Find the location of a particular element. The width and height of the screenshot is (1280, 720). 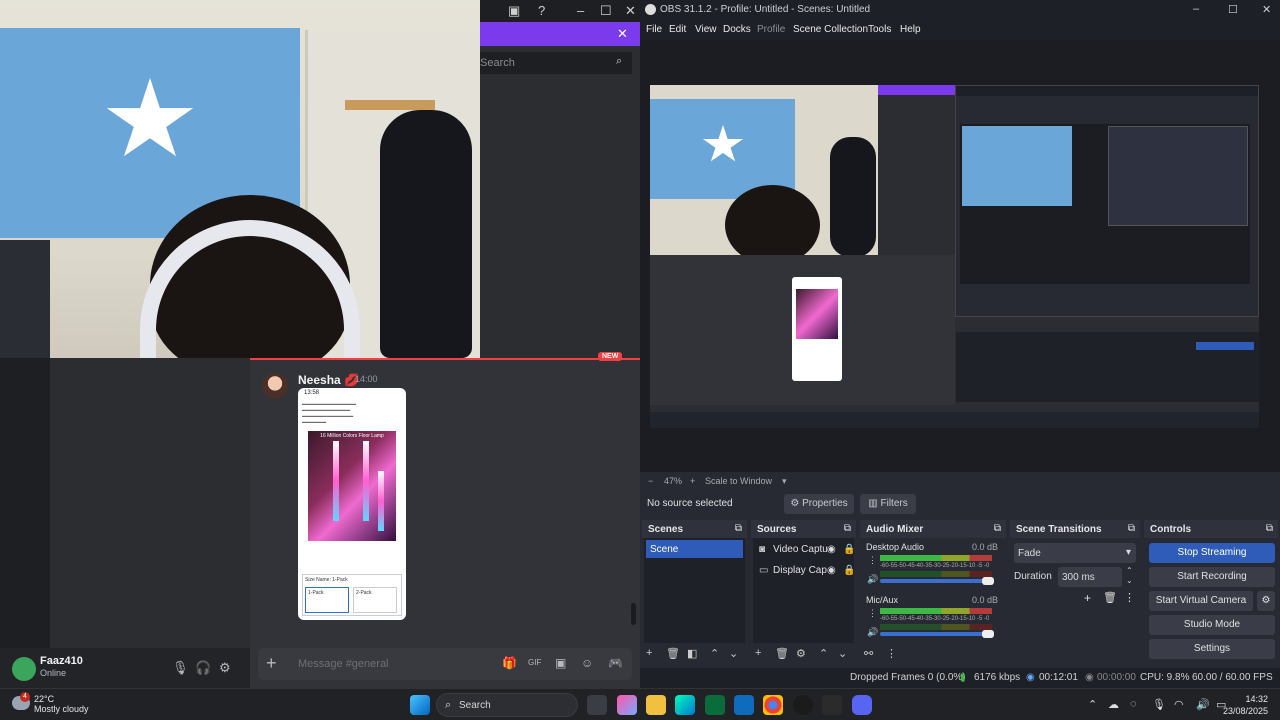

gif-icon: GIF is located at coordinates (534, 662).